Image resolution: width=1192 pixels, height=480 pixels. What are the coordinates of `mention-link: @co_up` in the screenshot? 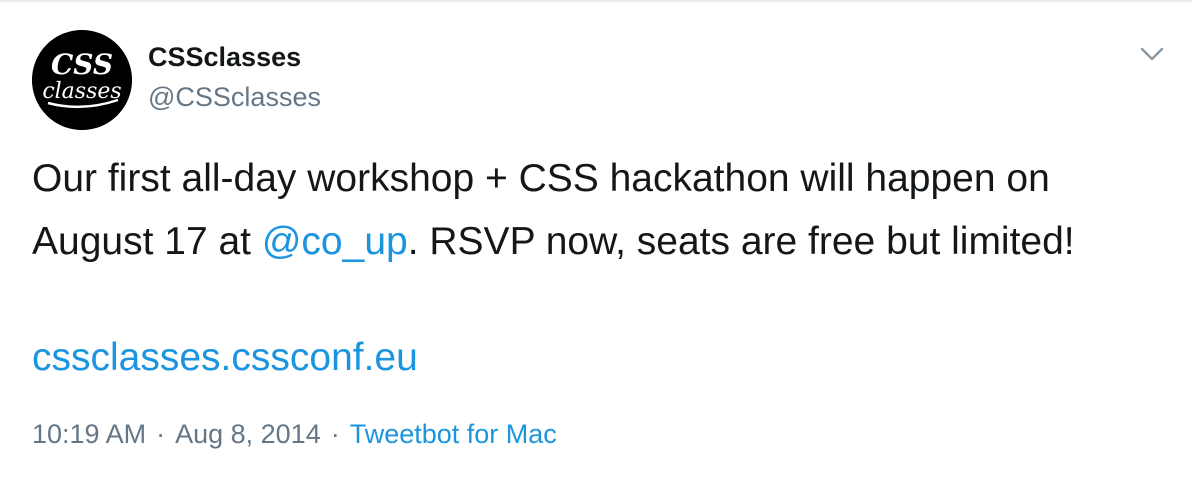 It's located at (335, 241).